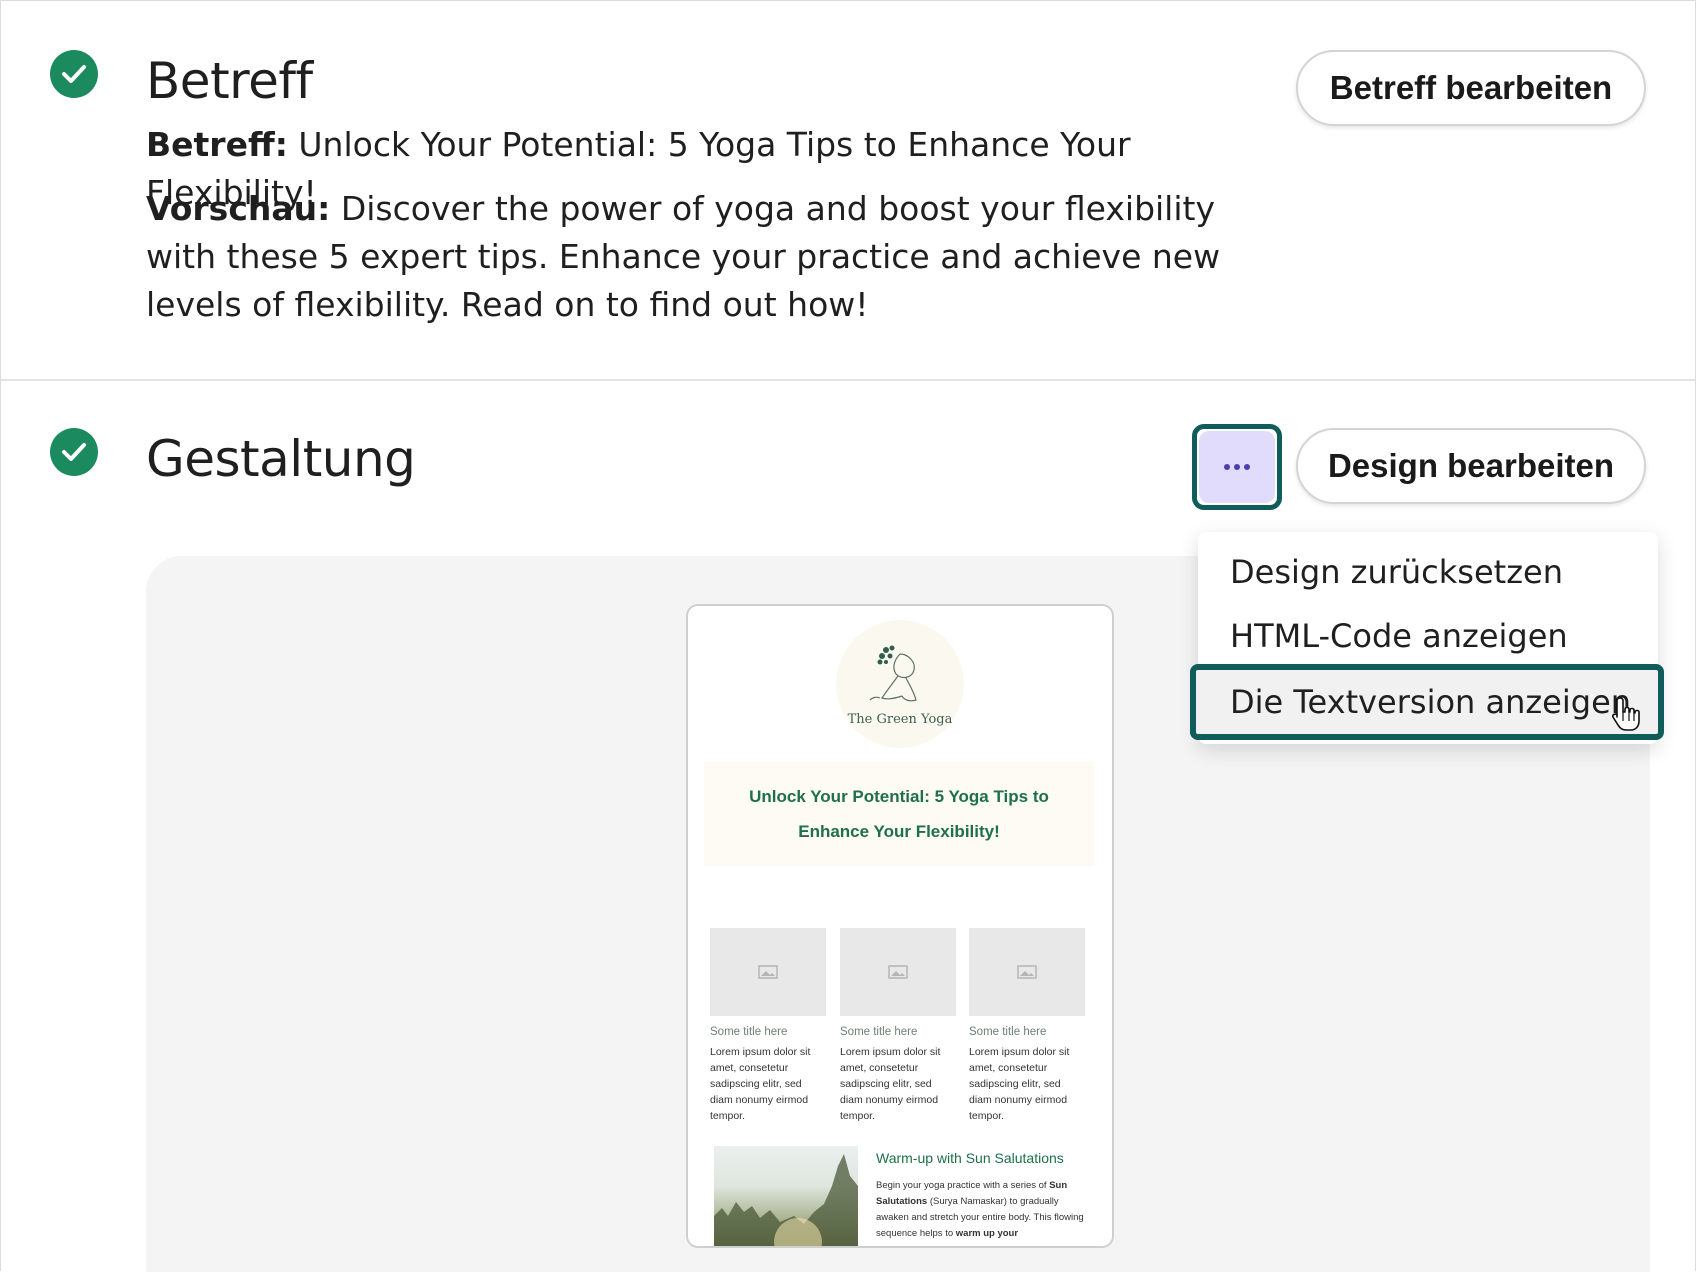 This screenshot has height=1272, width=1696. I want to click on subject-section-title: Betreff, so click(229, 81).